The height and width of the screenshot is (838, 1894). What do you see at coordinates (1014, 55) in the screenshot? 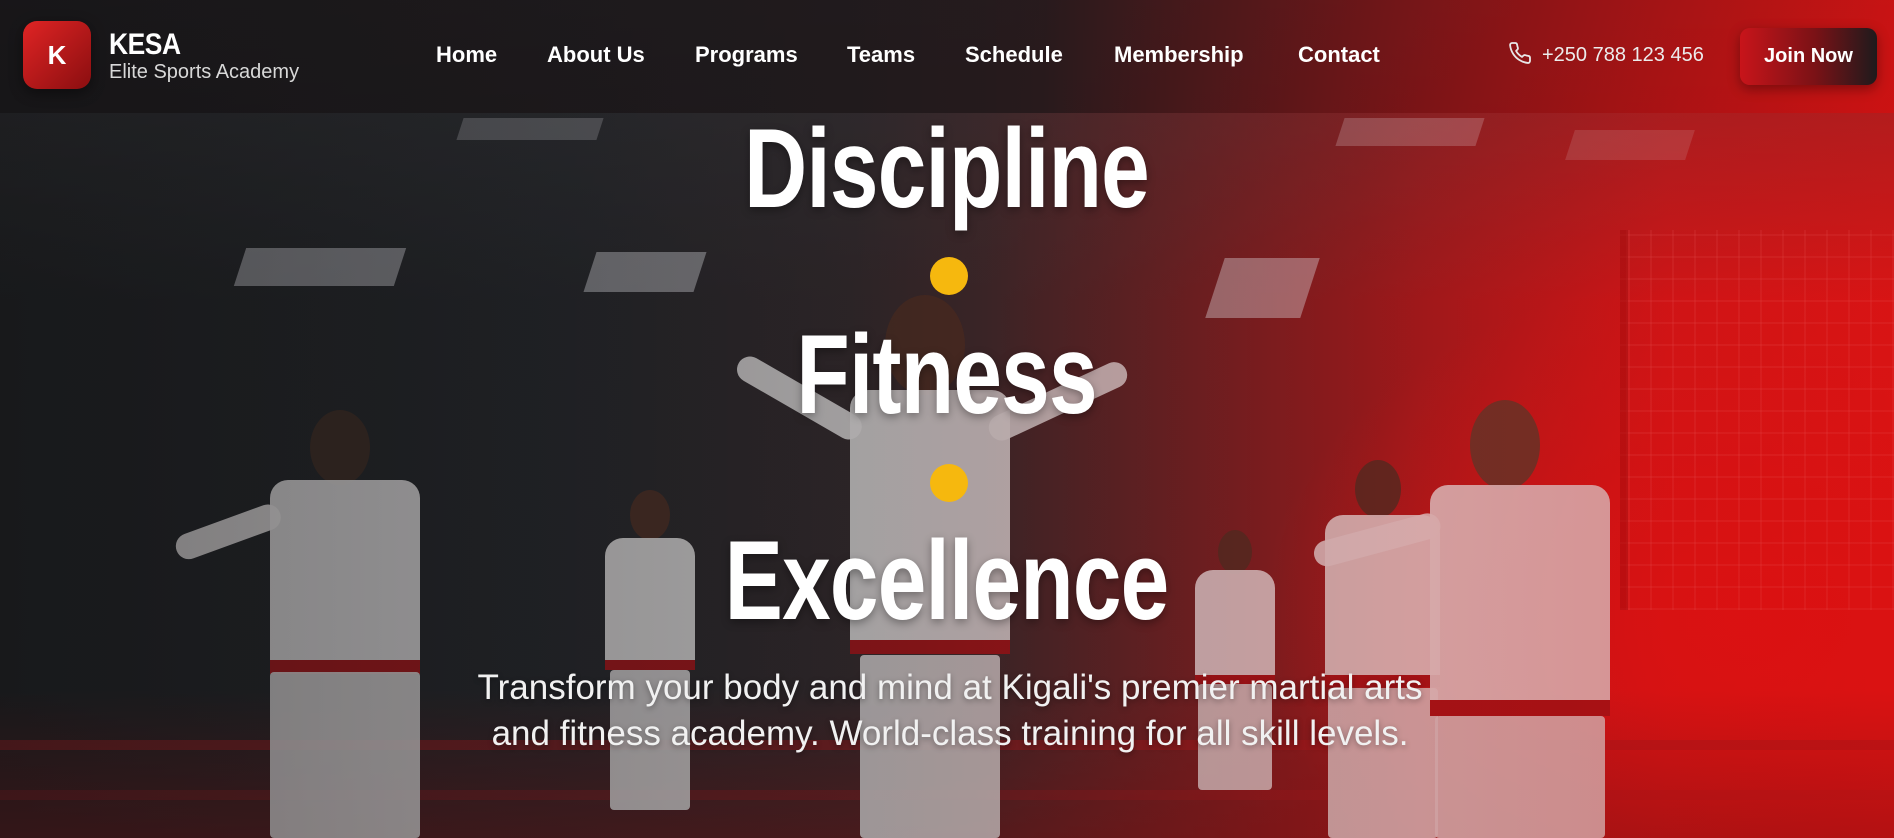
I see `nav-schedule: Schedule` at bounding box center [1014, 55].